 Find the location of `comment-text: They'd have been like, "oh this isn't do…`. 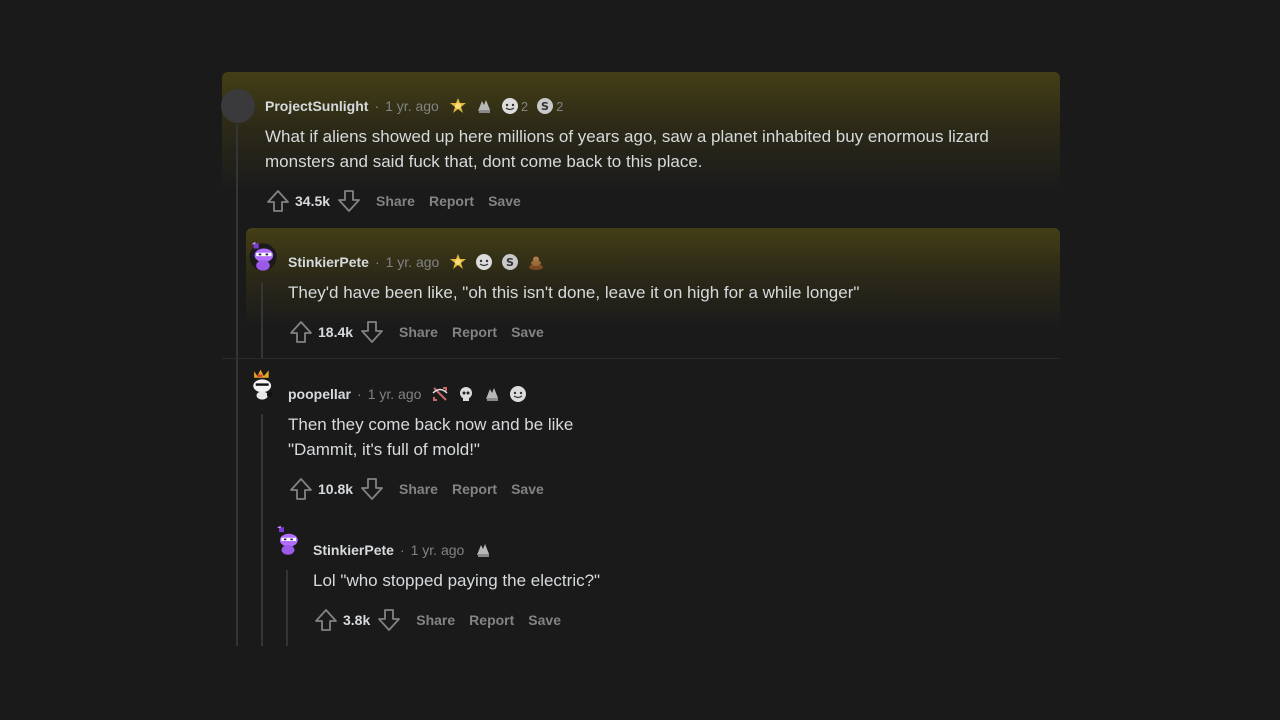

comment-text: They'd have been like, "oh this isn't do… is located at coordinates (574, 292).